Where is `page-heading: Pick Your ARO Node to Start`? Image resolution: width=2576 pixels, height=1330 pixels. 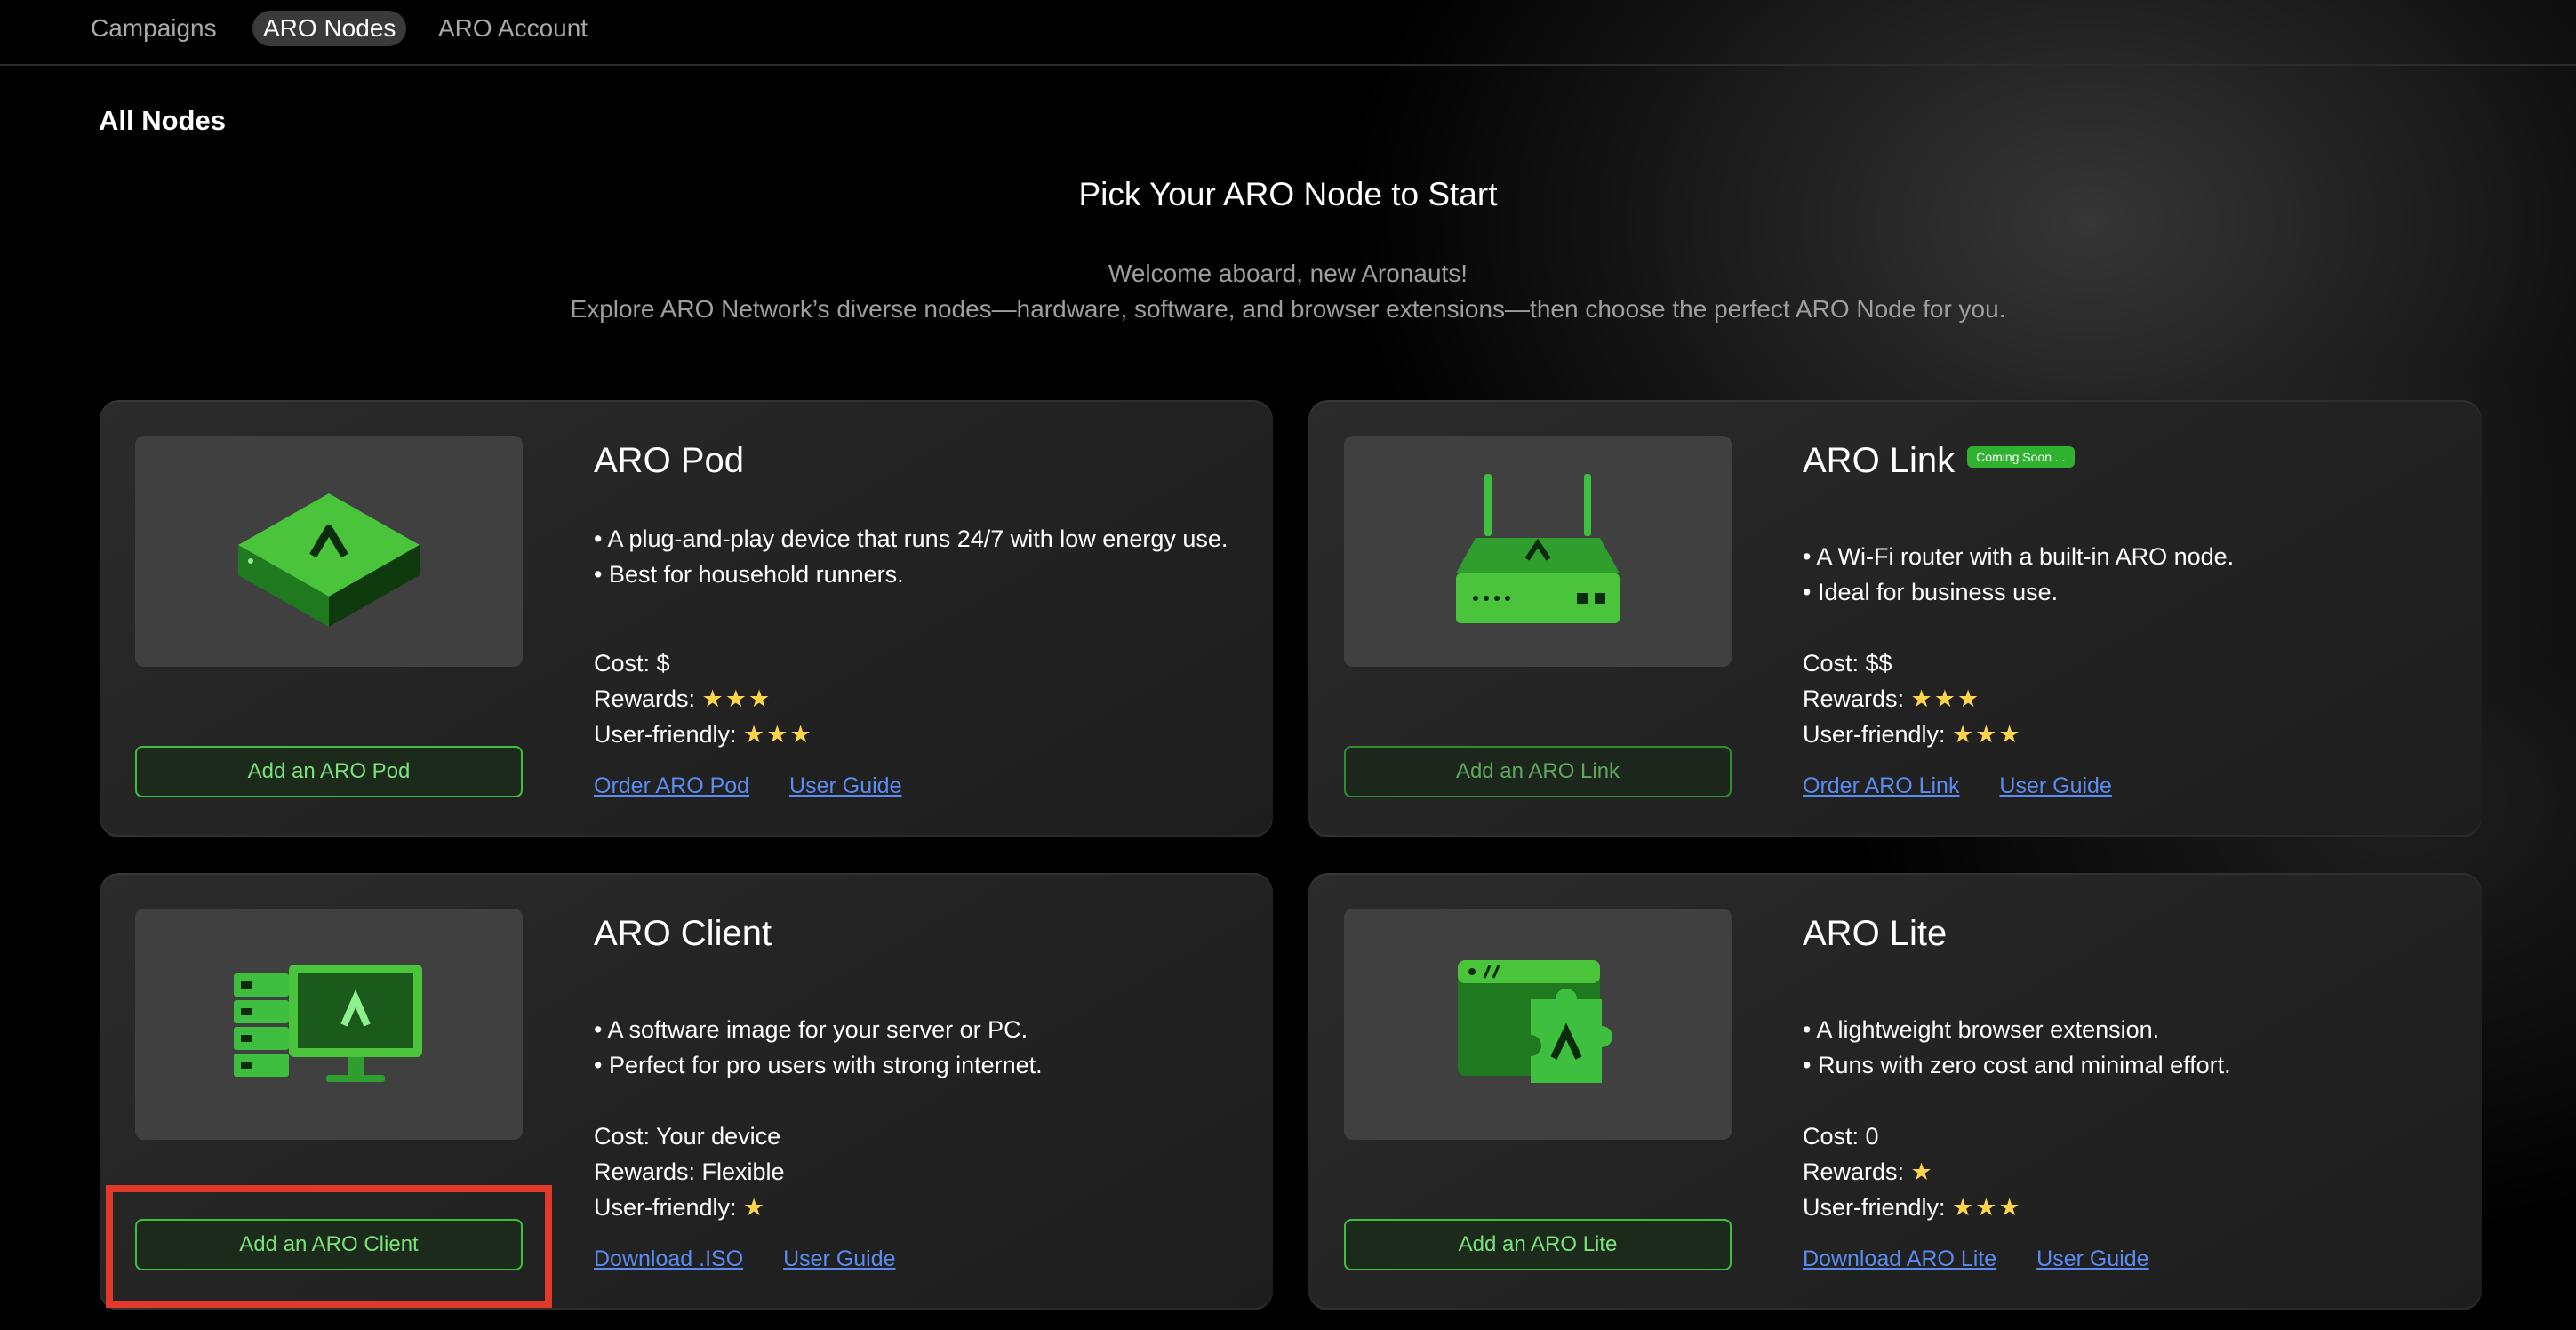 page-heading: Pick Your ARO Node to Start is located at coordinates (1288, 194).